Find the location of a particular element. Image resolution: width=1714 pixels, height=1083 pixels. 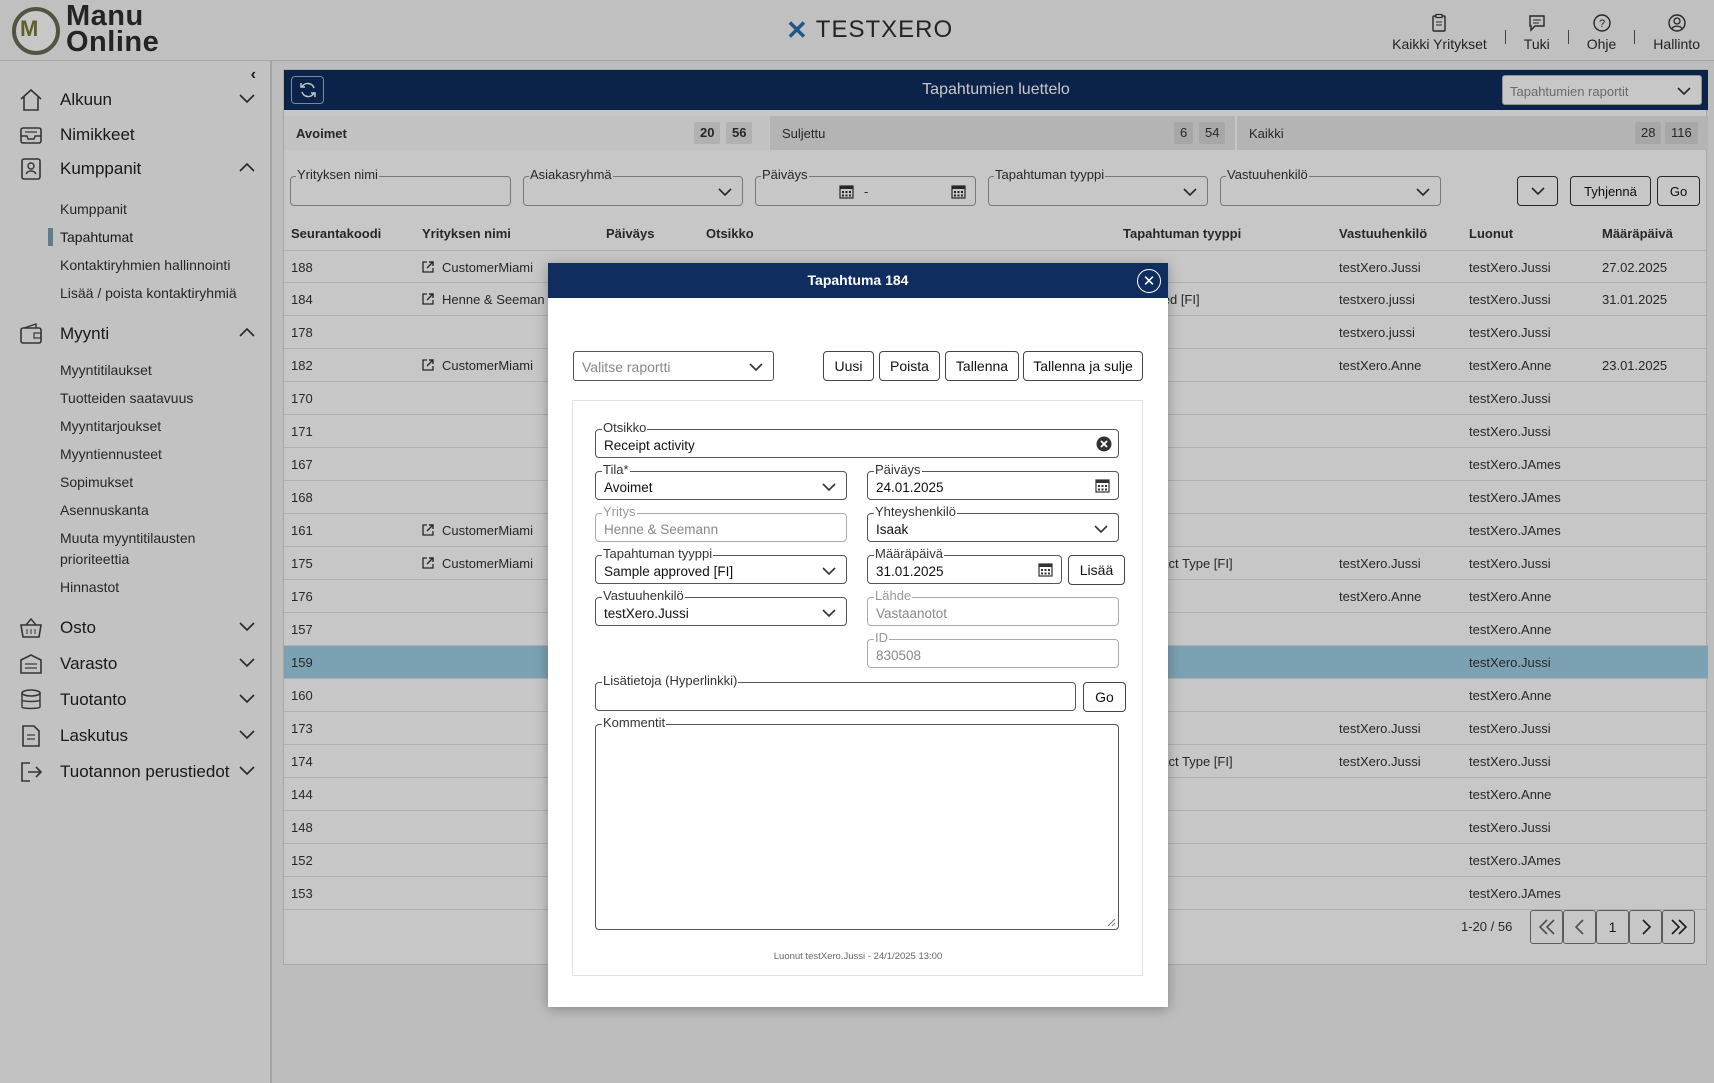

date-field: Päiväys 24.01.2025 is located at coordinates (993, 481).